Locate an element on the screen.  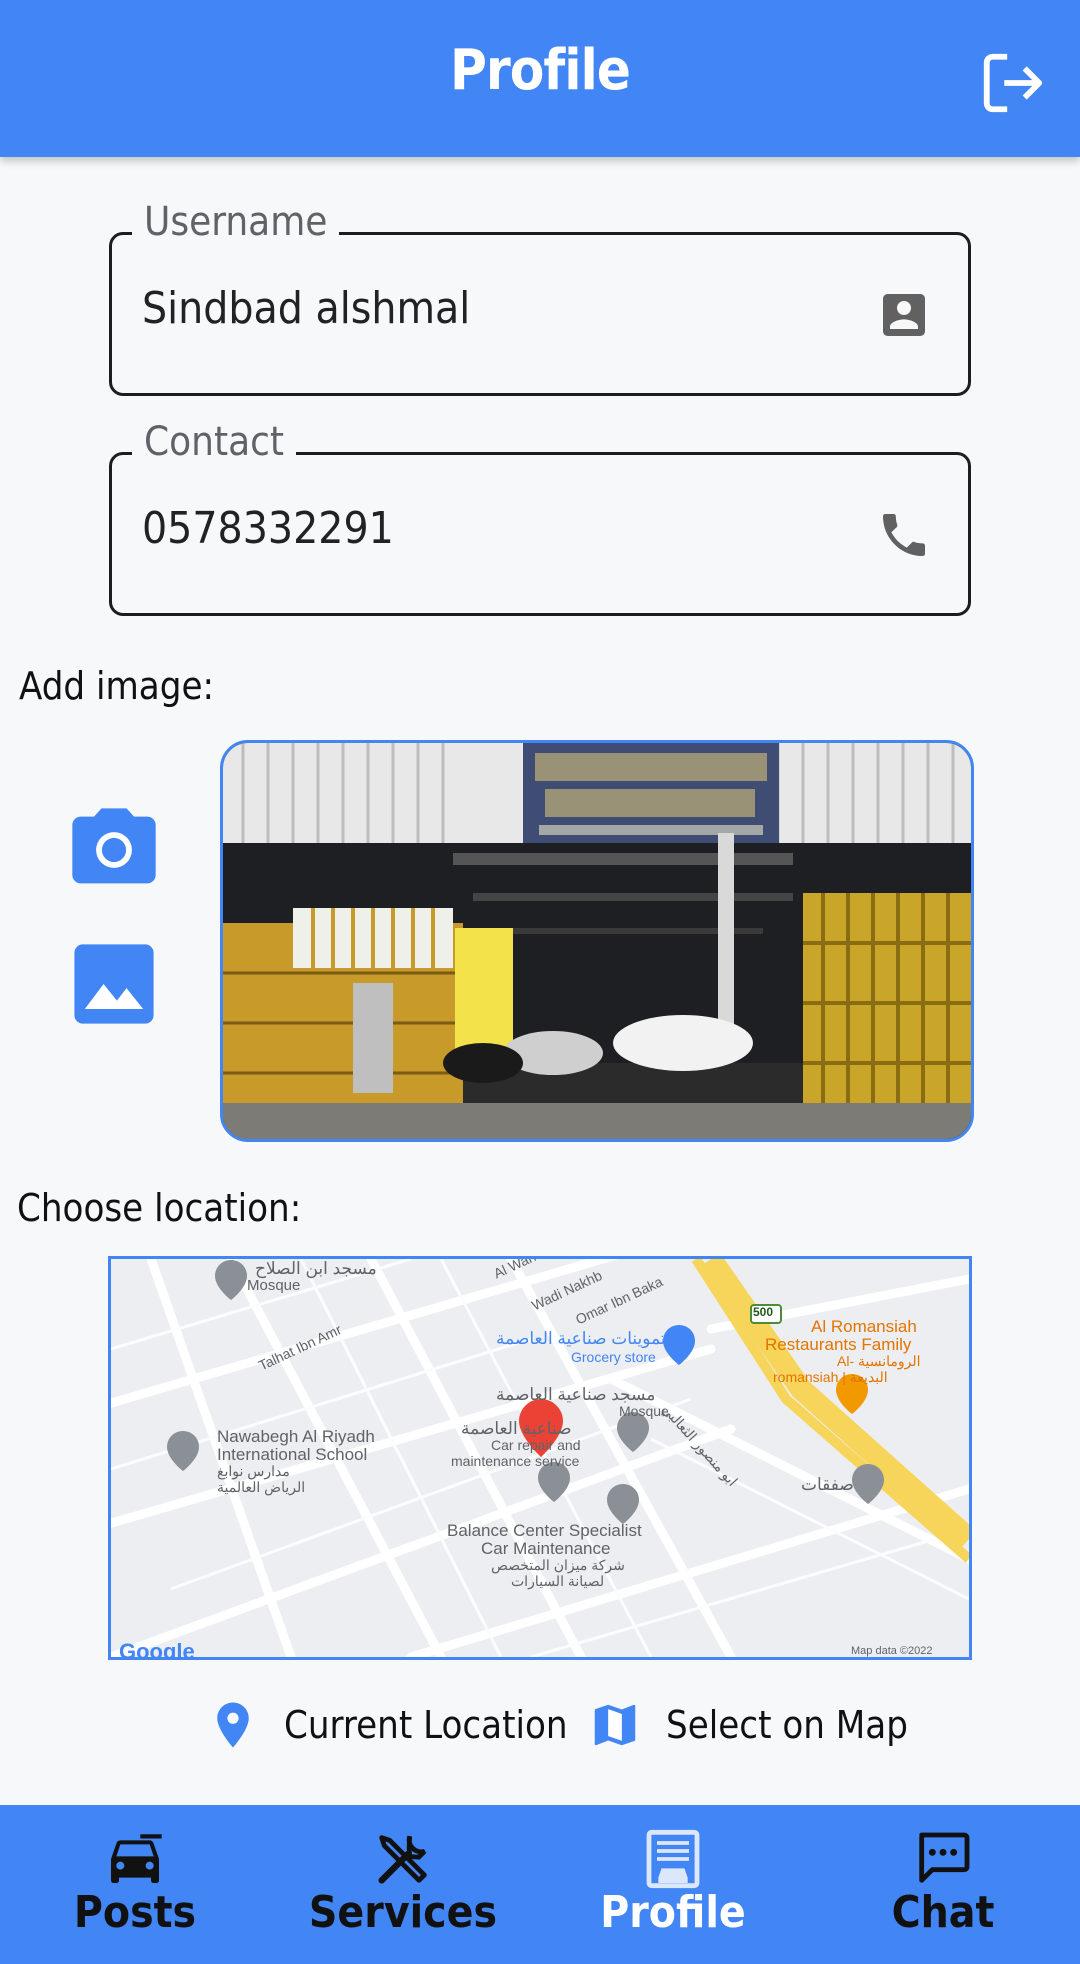
map-label: maintenance service is located at coordinates (515, 1461).